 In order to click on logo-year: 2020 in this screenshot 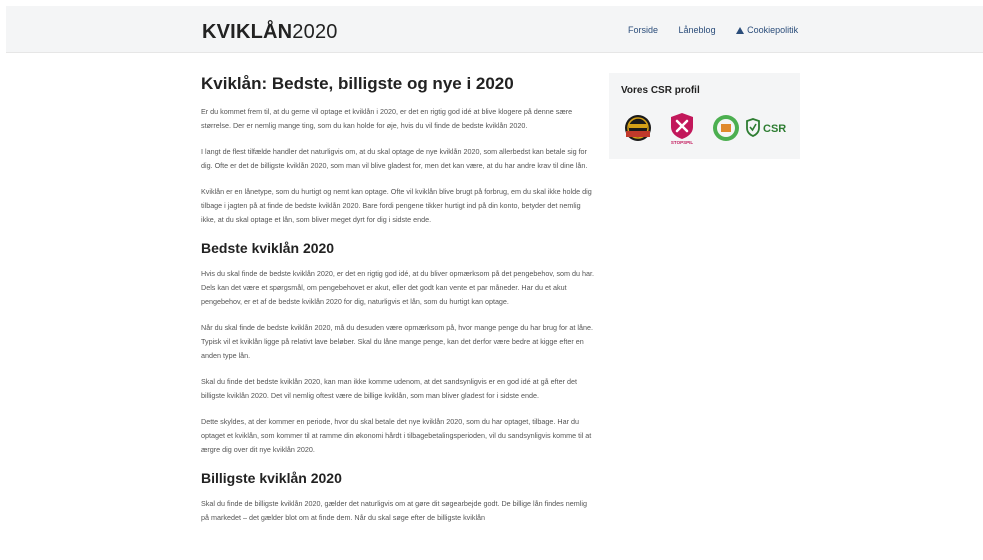, I will do `click(315, 32)`.